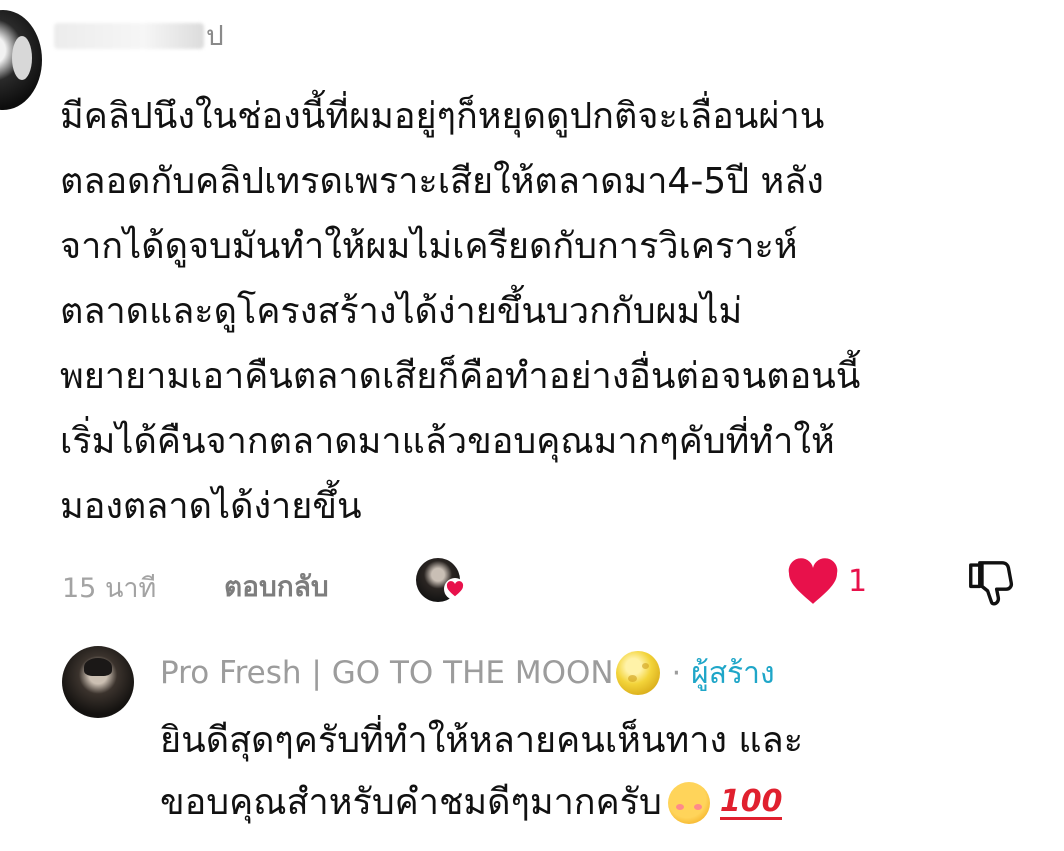  I want to click on reply-line: ขอบคุณสำหรับคำชมดีๆมากครับ 100, so click(600, 803).